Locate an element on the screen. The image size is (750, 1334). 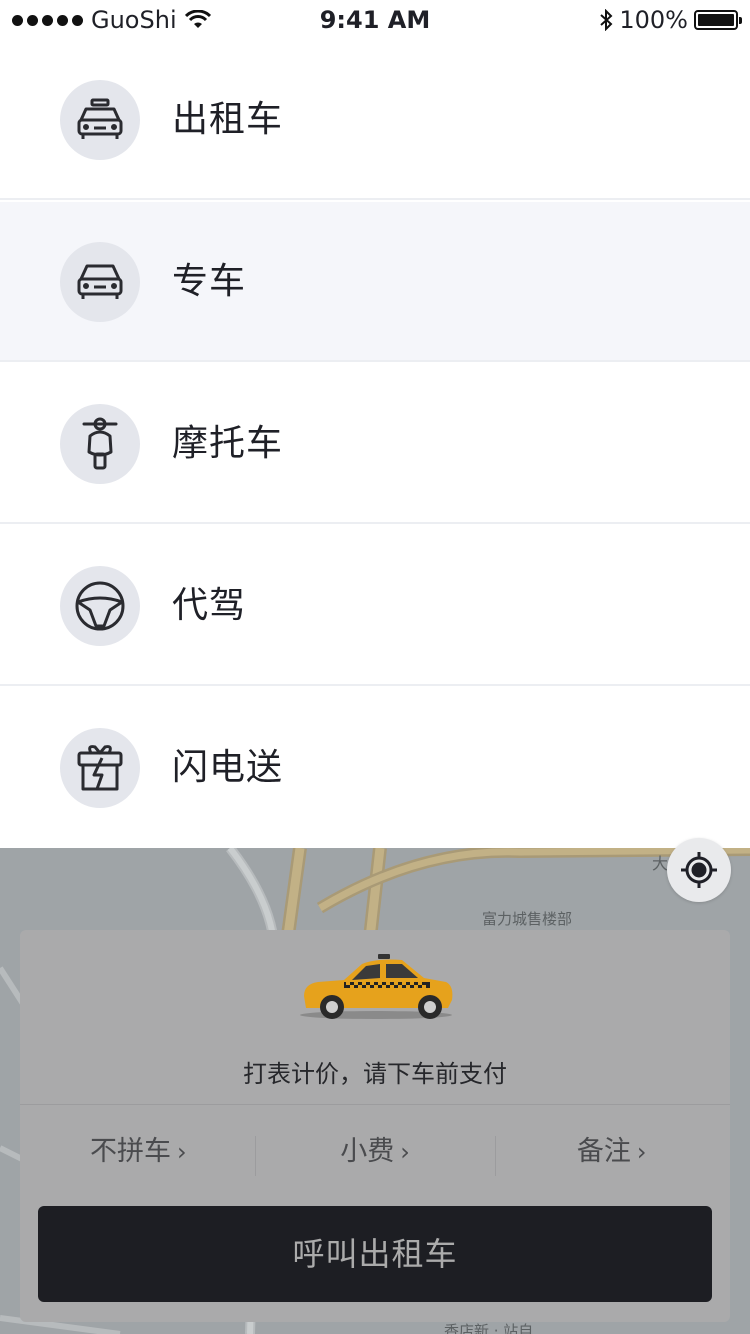
battery-icon is located at coordinates (718, 20).